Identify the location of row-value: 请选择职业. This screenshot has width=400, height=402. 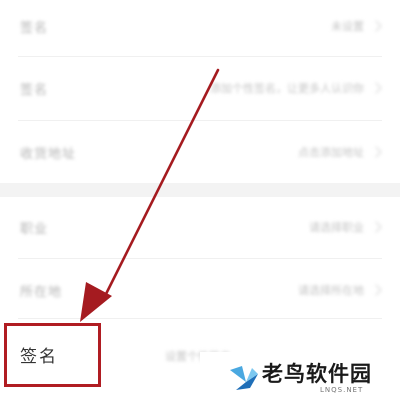
(345, 227).